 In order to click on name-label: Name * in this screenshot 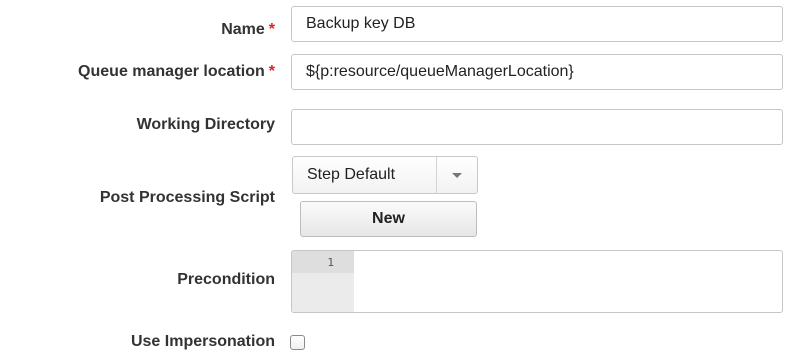, I will do `click(248, 30)`.